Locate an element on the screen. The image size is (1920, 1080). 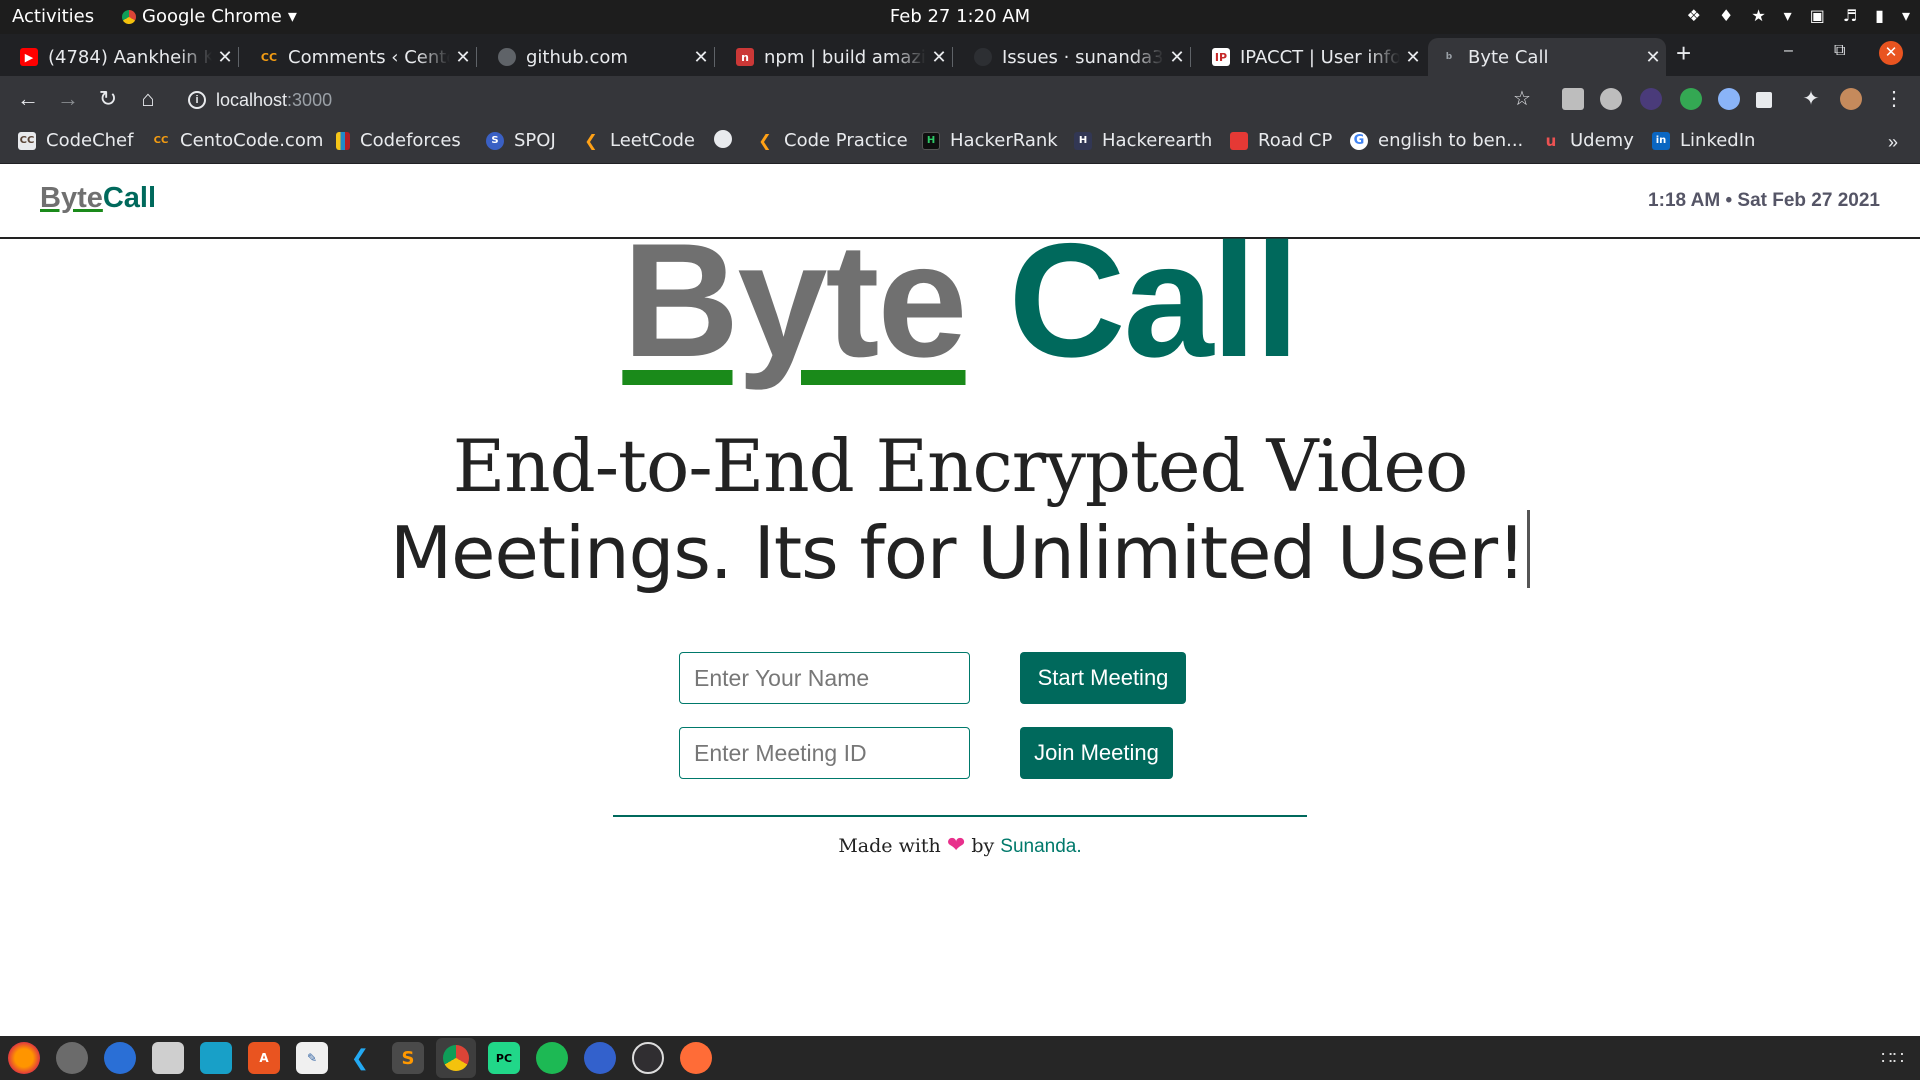
libreoffice-icon is located at coordinates (216, 1058).